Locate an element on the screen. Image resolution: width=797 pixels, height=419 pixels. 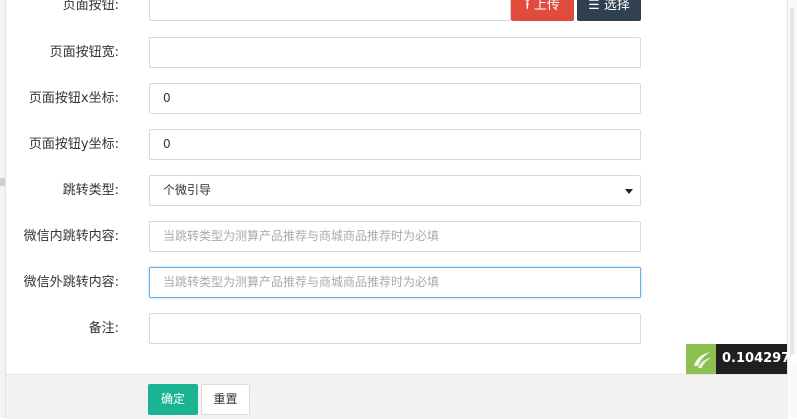
wechat-out-content-input: 当跳转类型为测算产品推荐与商城商品推荐时为必填 is located at coordinates (395, 282).